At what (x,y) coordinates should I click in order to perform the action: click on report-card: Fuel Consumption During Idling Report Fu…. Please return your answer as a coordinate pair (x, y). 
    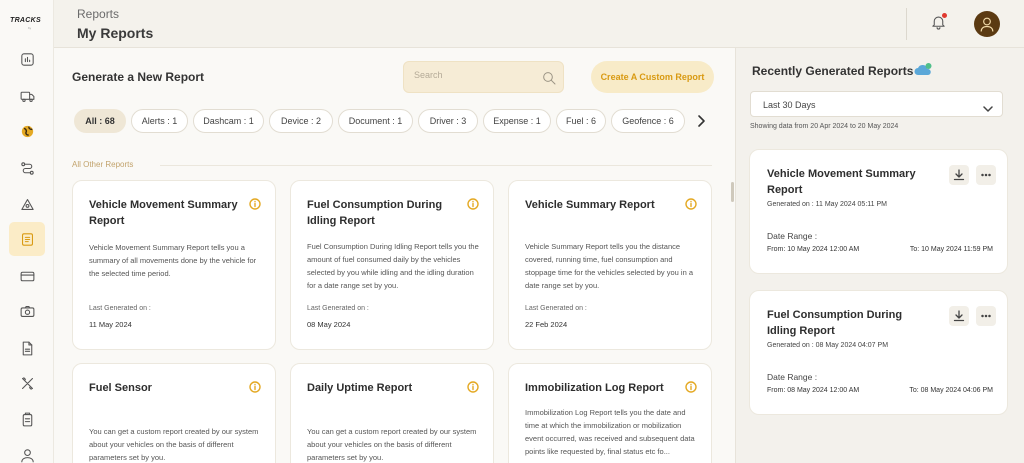
    Looking at the image, I should click on (392, 265).